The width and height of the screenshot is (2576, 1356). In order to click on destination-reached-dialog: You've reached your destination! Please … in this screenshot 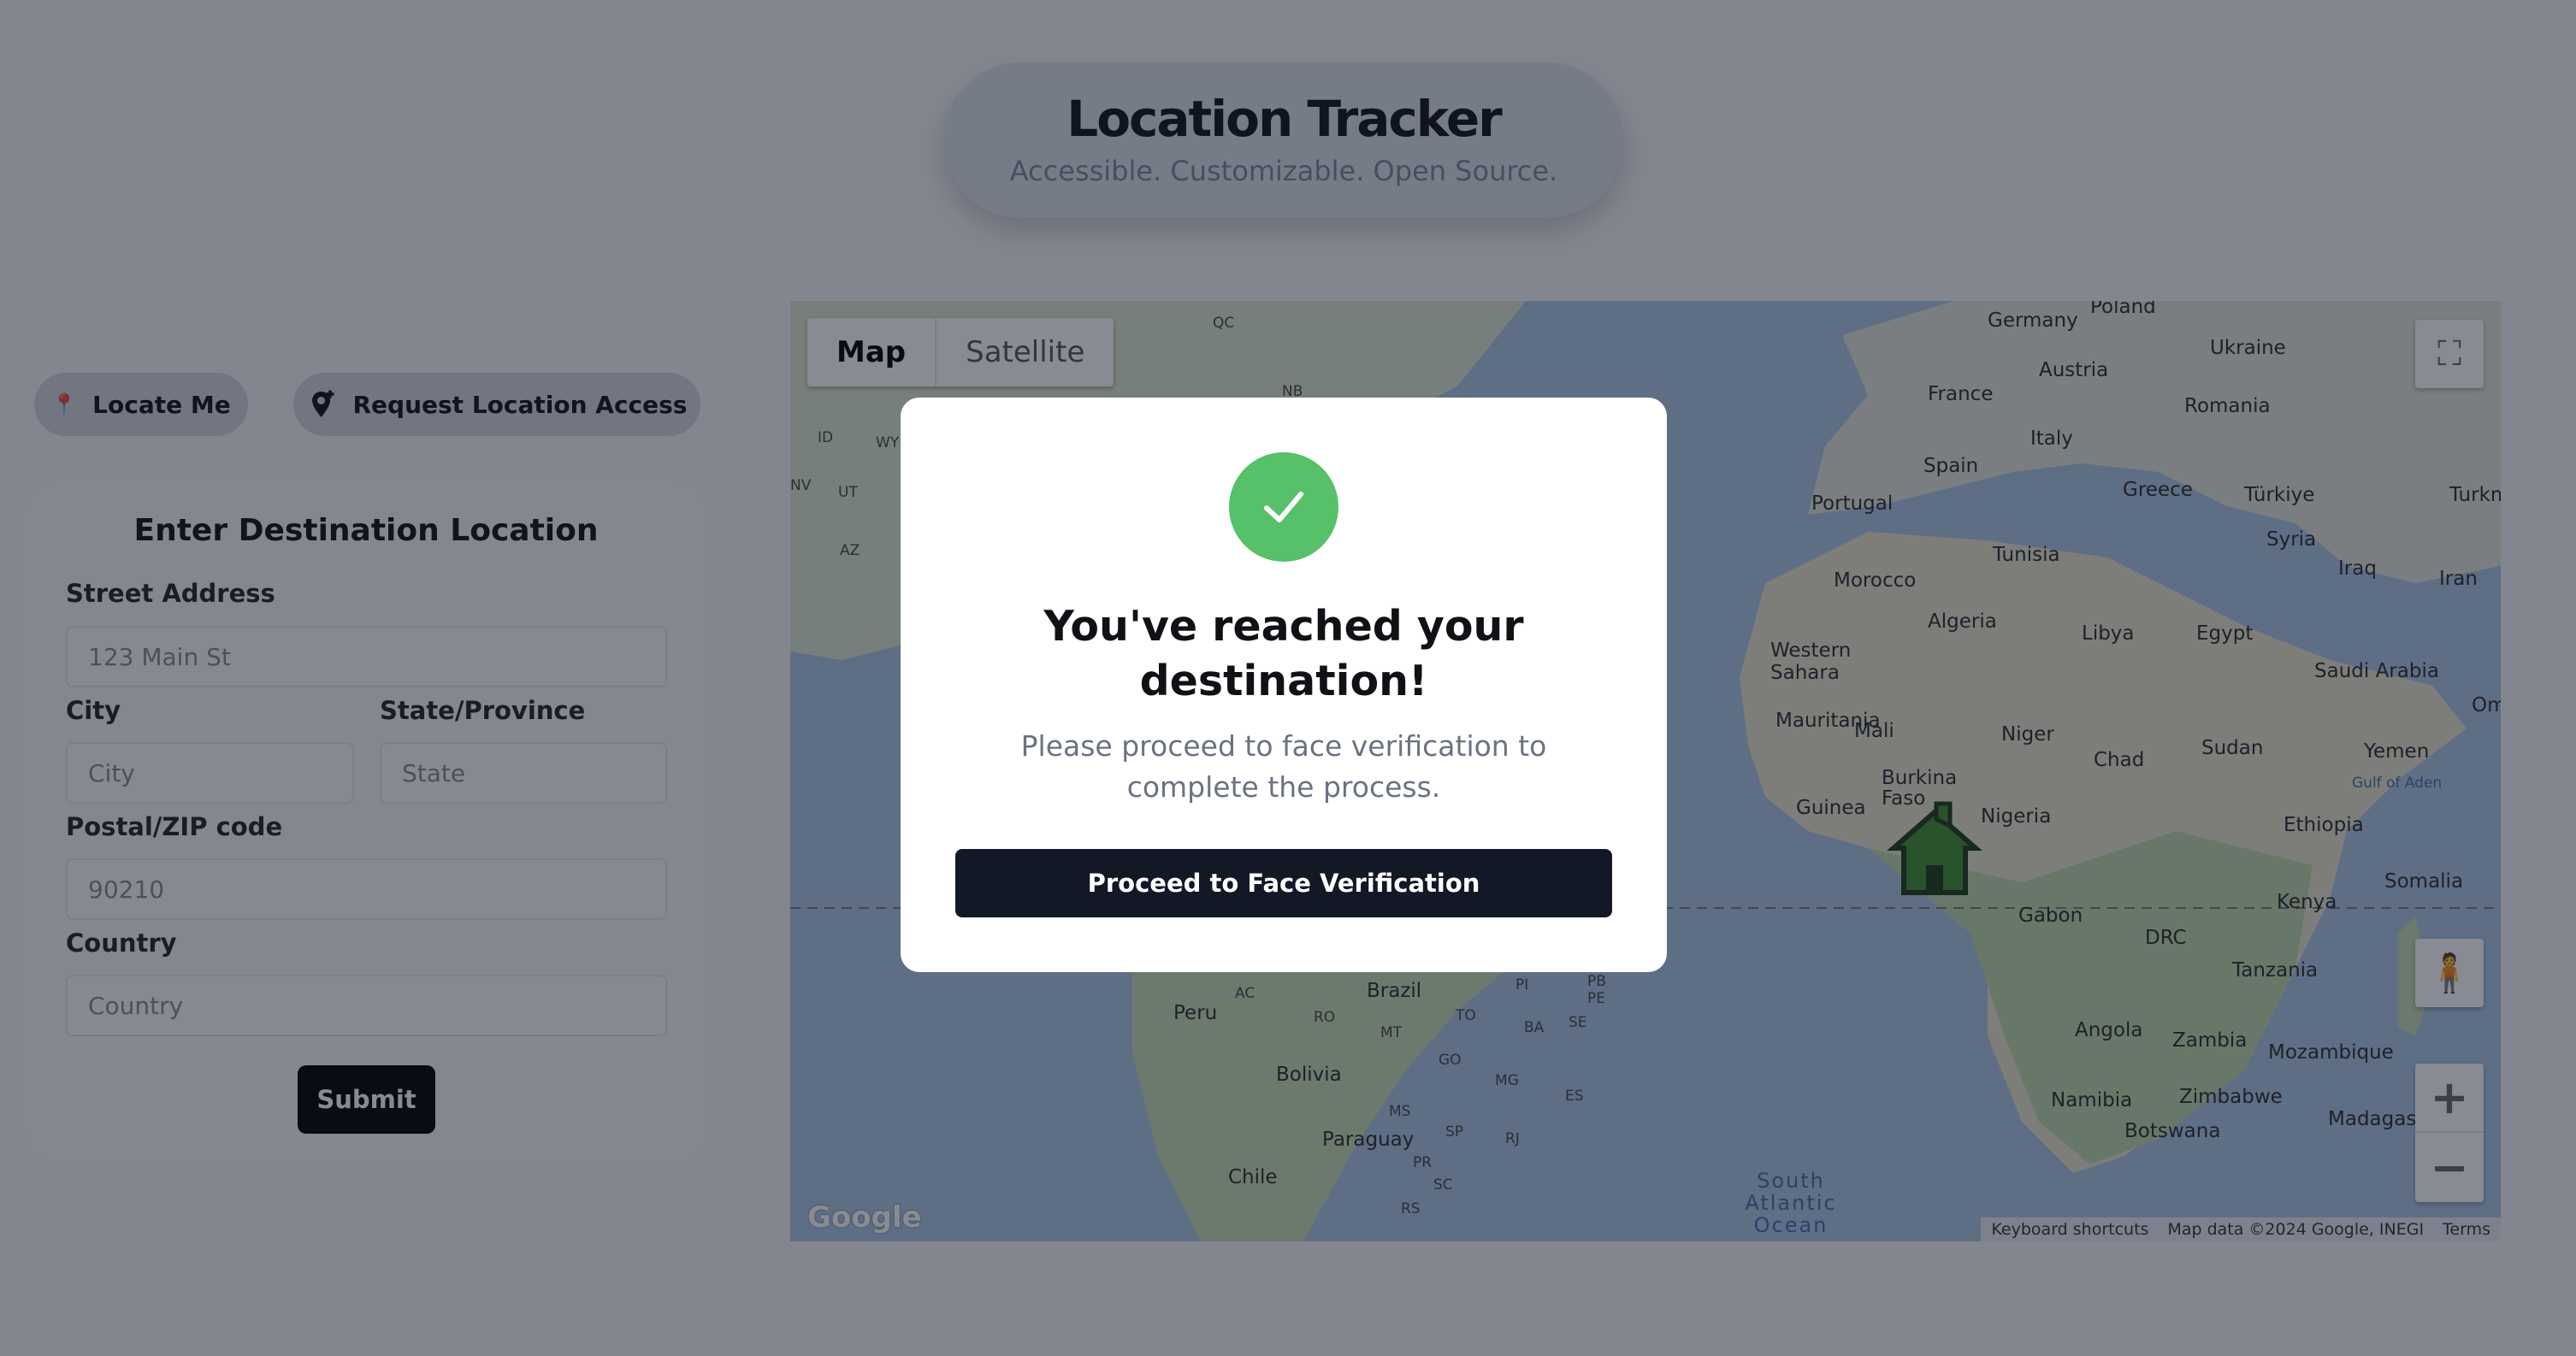, I will do `click(1284, 685)`.